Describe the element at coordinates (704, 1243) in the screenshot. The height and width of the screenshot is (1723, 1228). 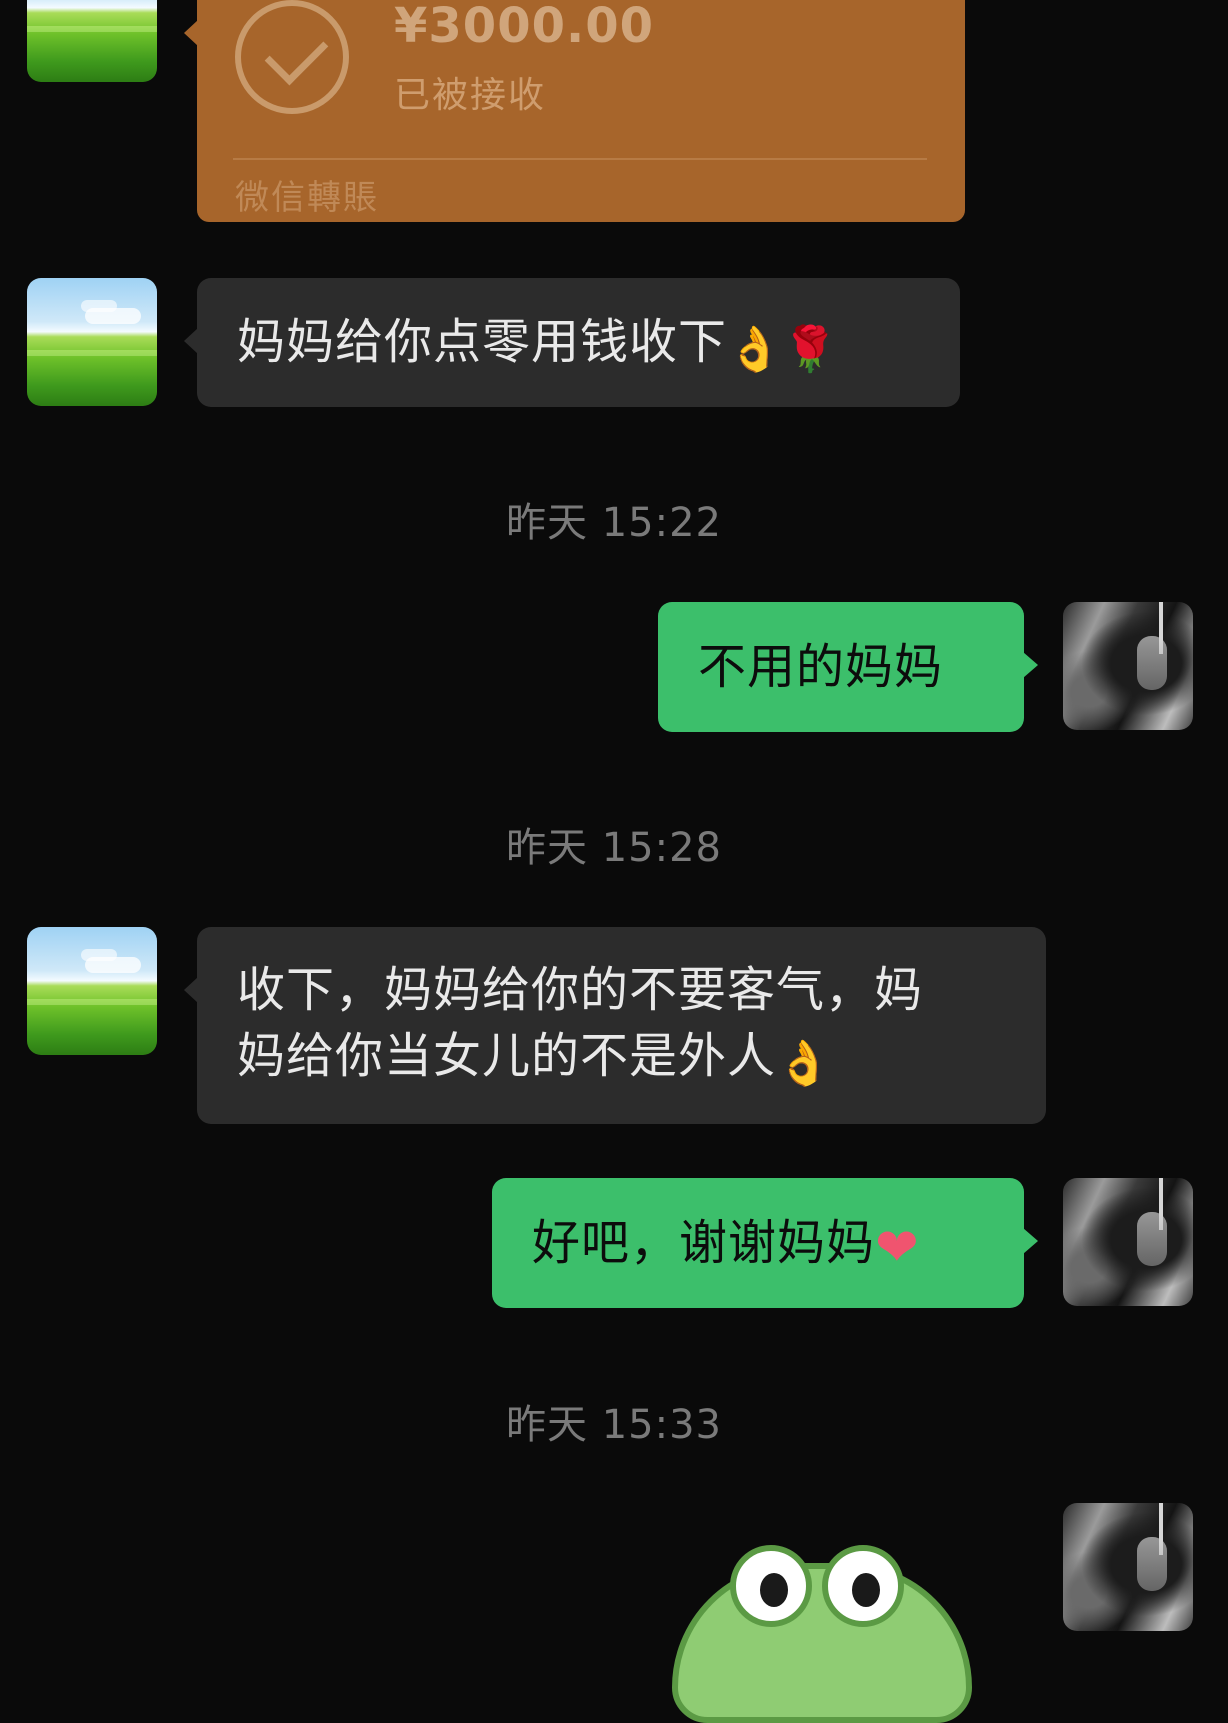
I see `message-text: 好吧，谢谢妈妈` at that location.